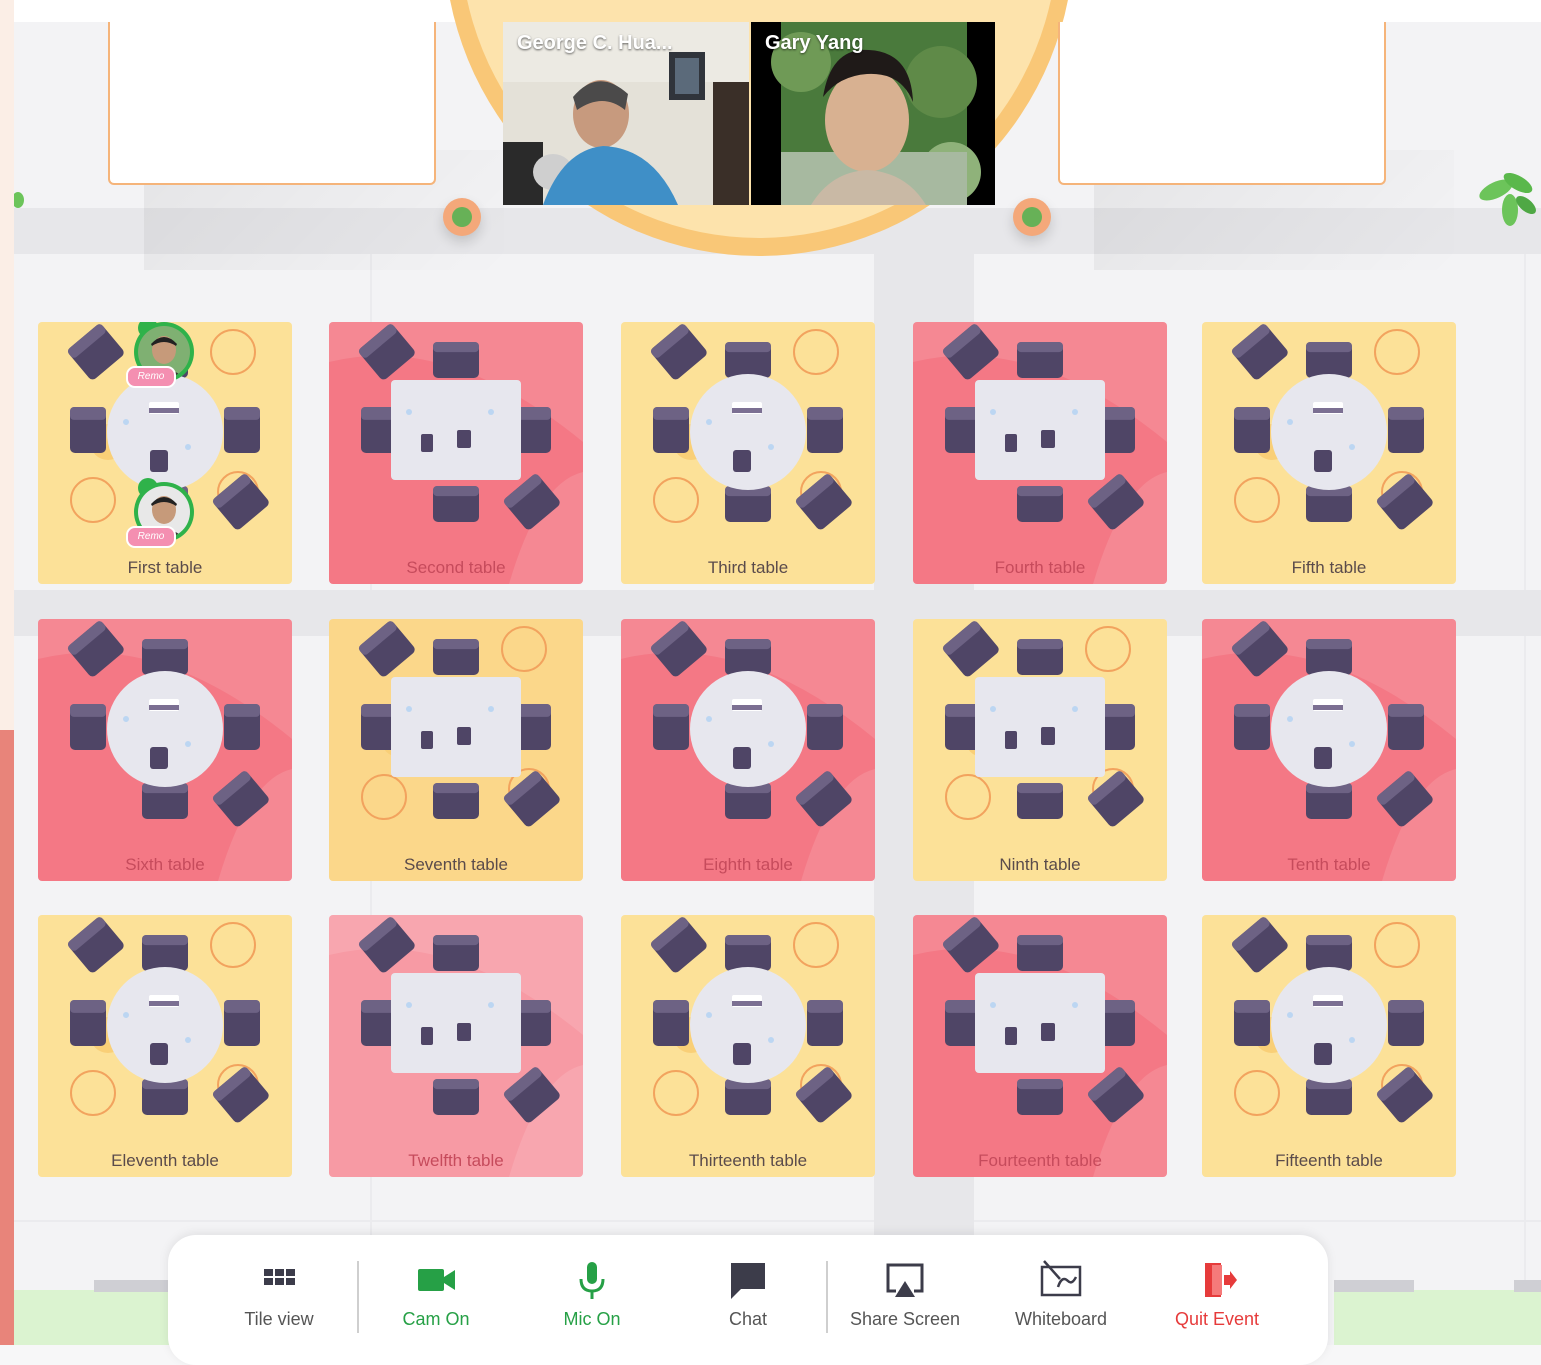 The width and height of the screenshot is (1541, 1365). I want to click on tile-view-button: Tile view, so click(279, 1290).